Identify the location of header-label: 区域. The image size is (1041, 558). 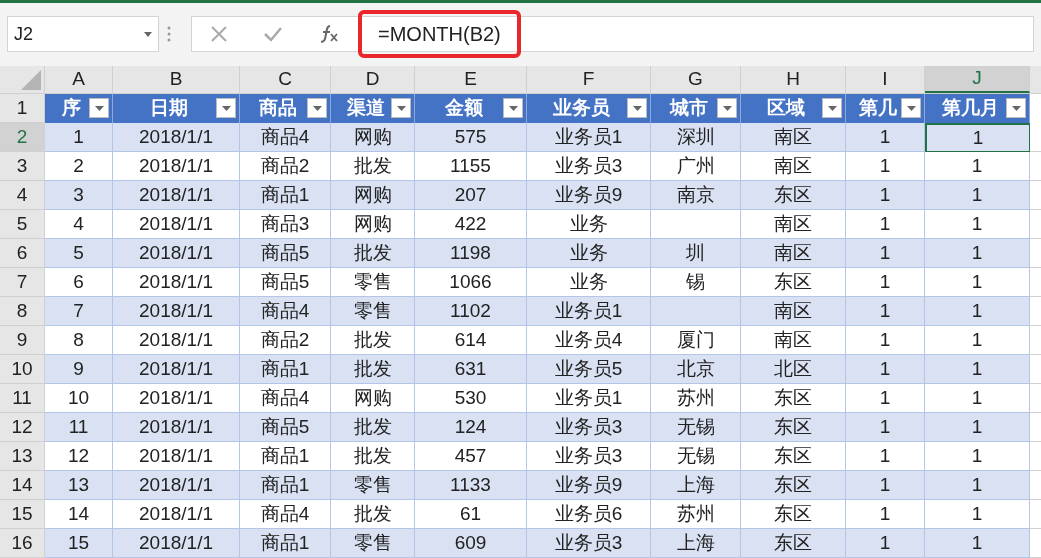
(786, 108).